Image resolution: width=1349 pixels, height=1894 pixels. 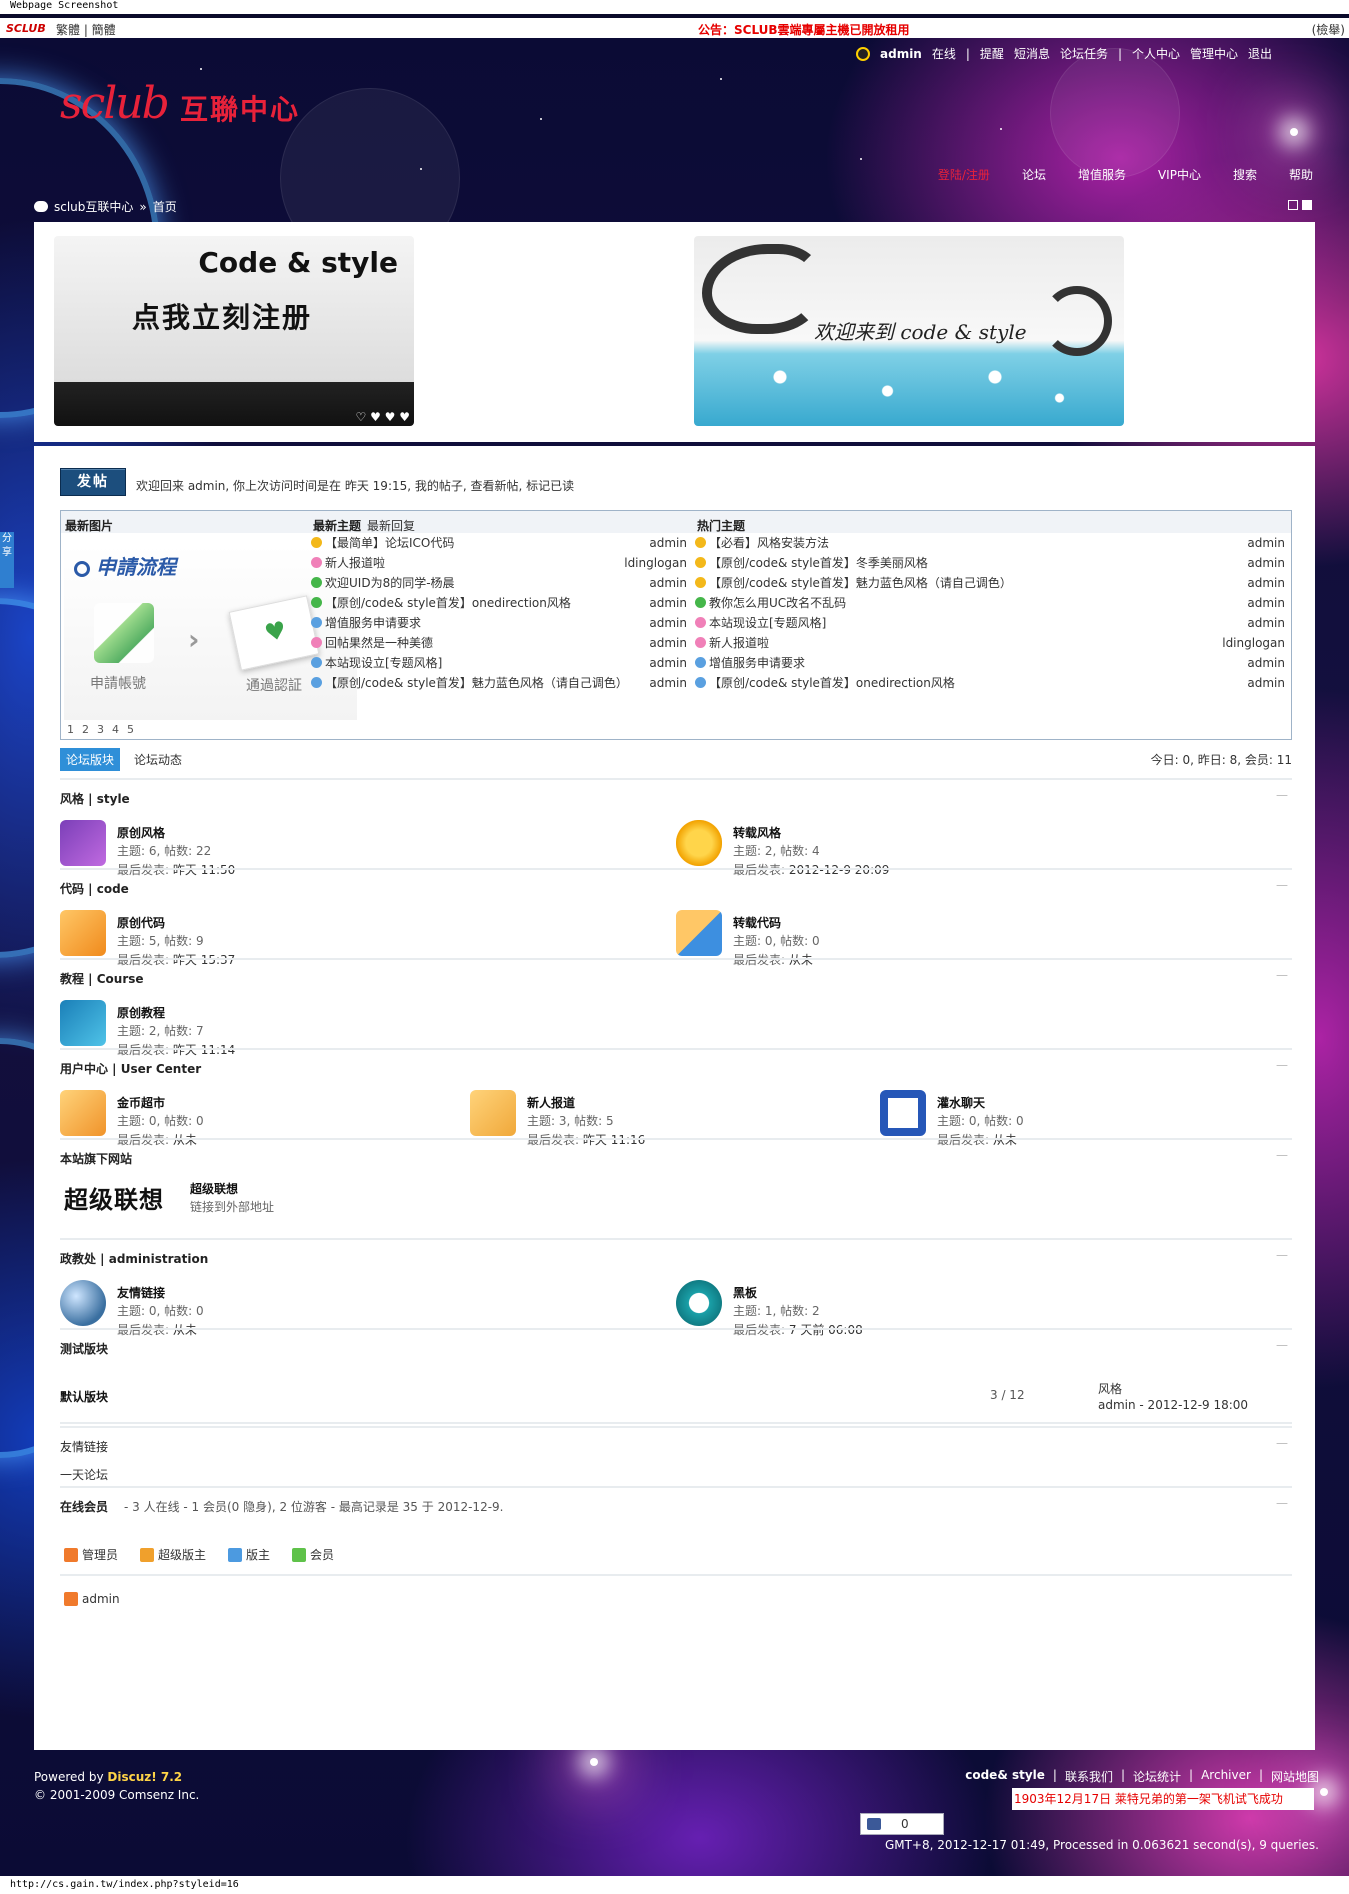 I want to click on breadcrumb-site: sclub互联中心, so click(x=93, y=206).